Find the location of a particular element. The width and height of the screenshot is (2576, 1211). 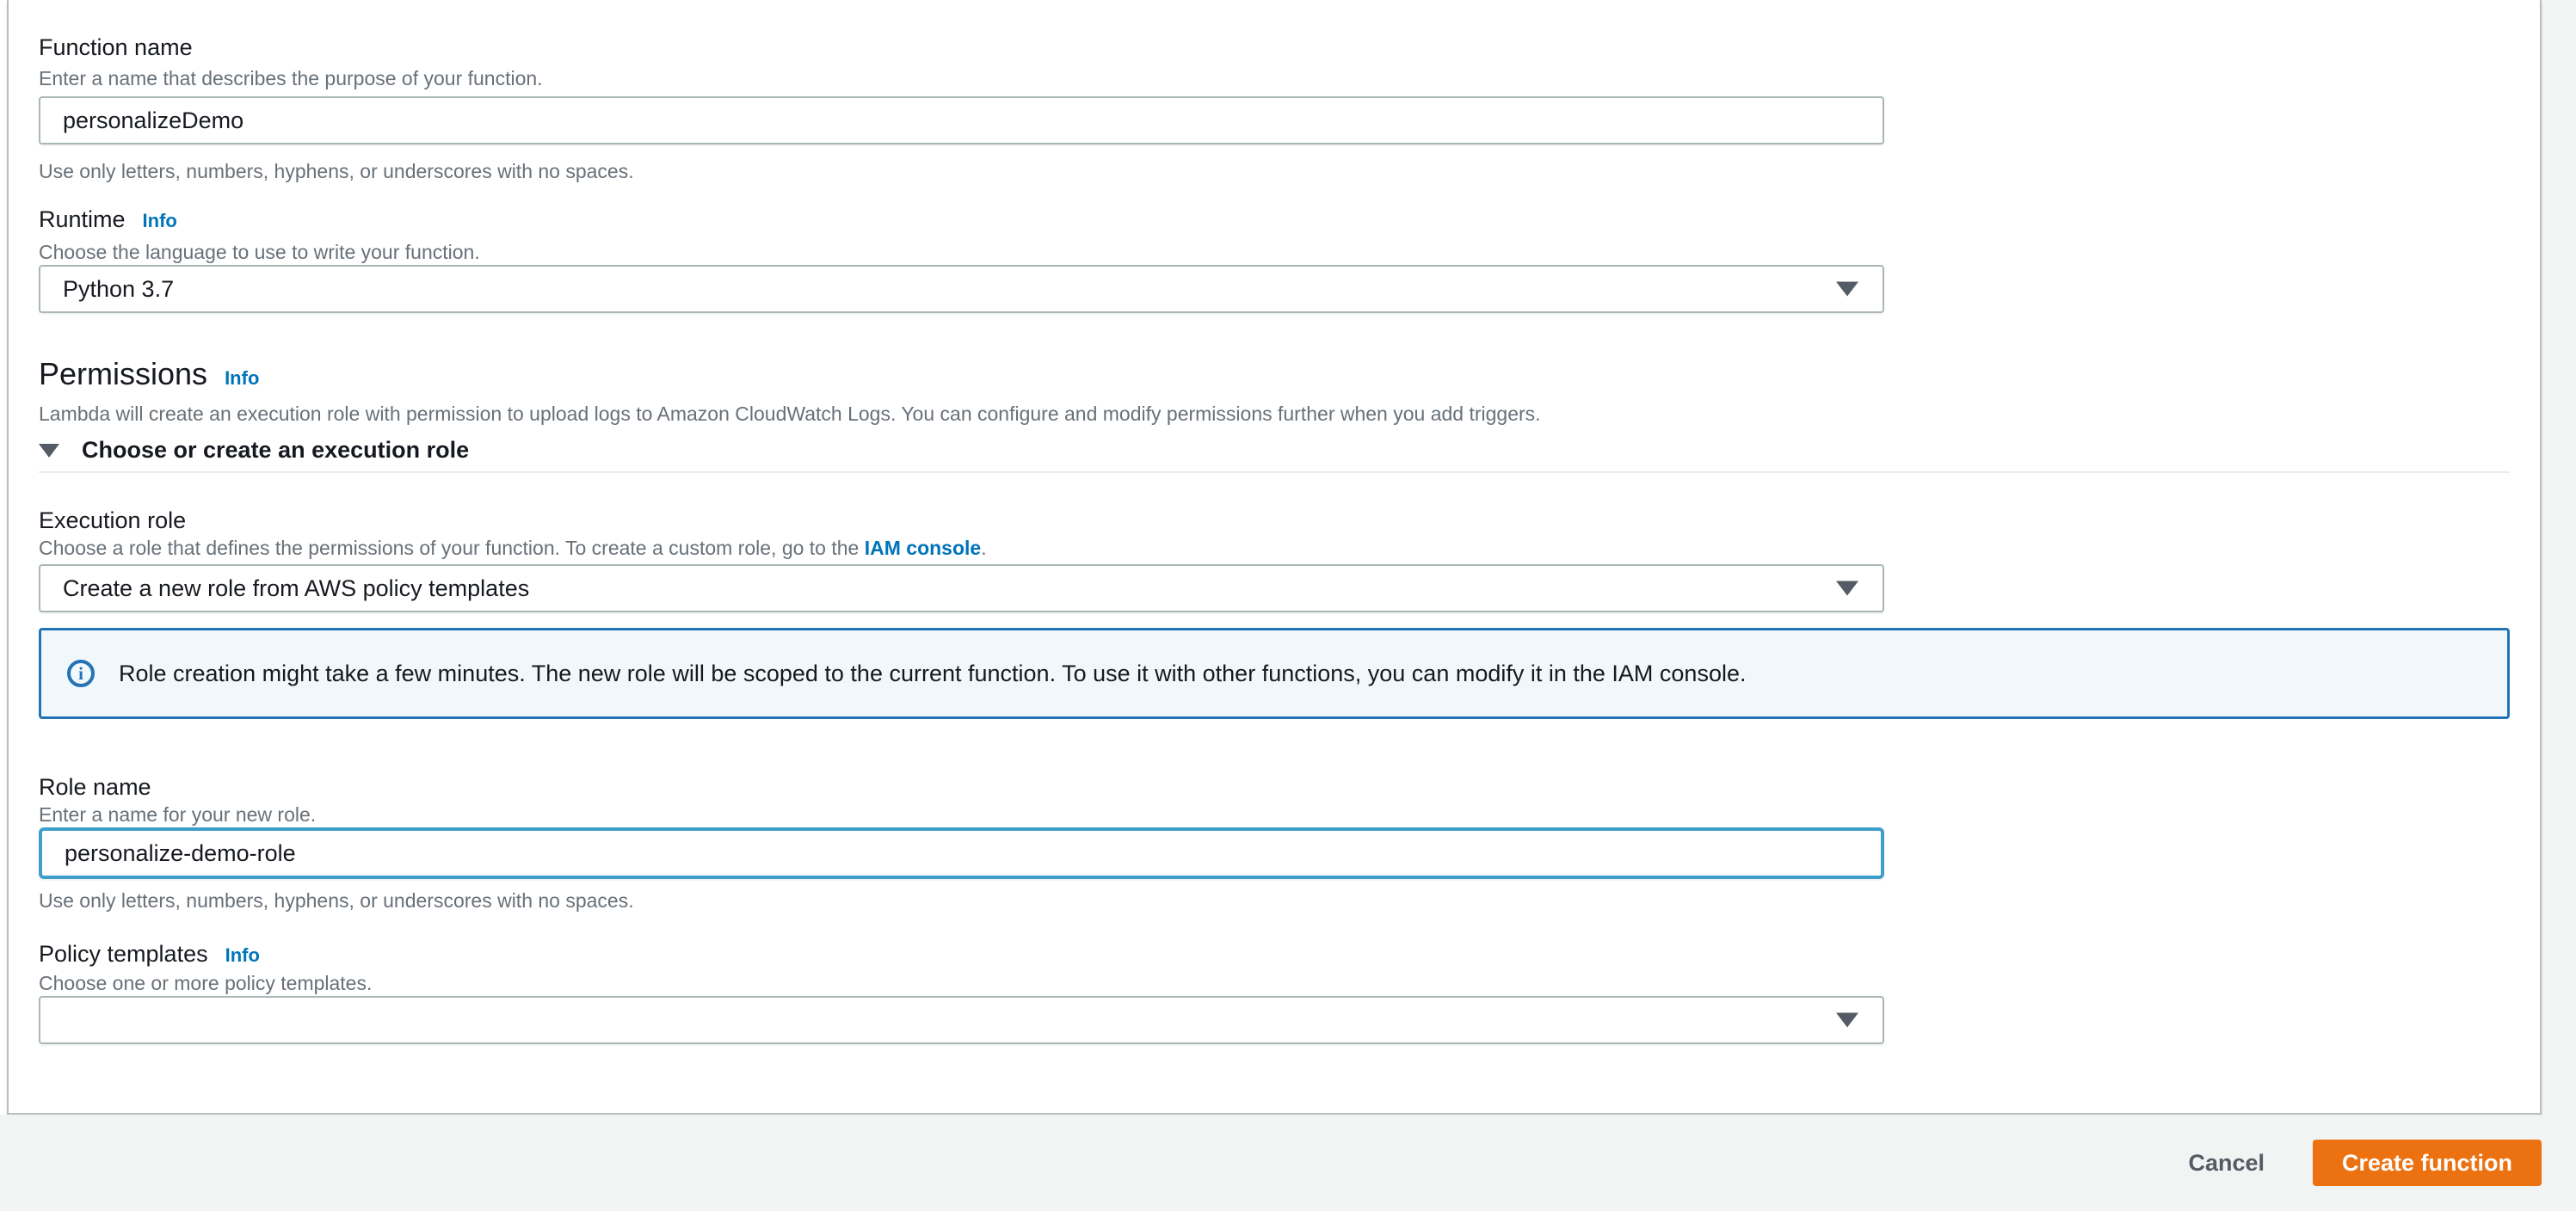

policy-templates-label-row: Policy templates Info is located at coordinates (149, 955).